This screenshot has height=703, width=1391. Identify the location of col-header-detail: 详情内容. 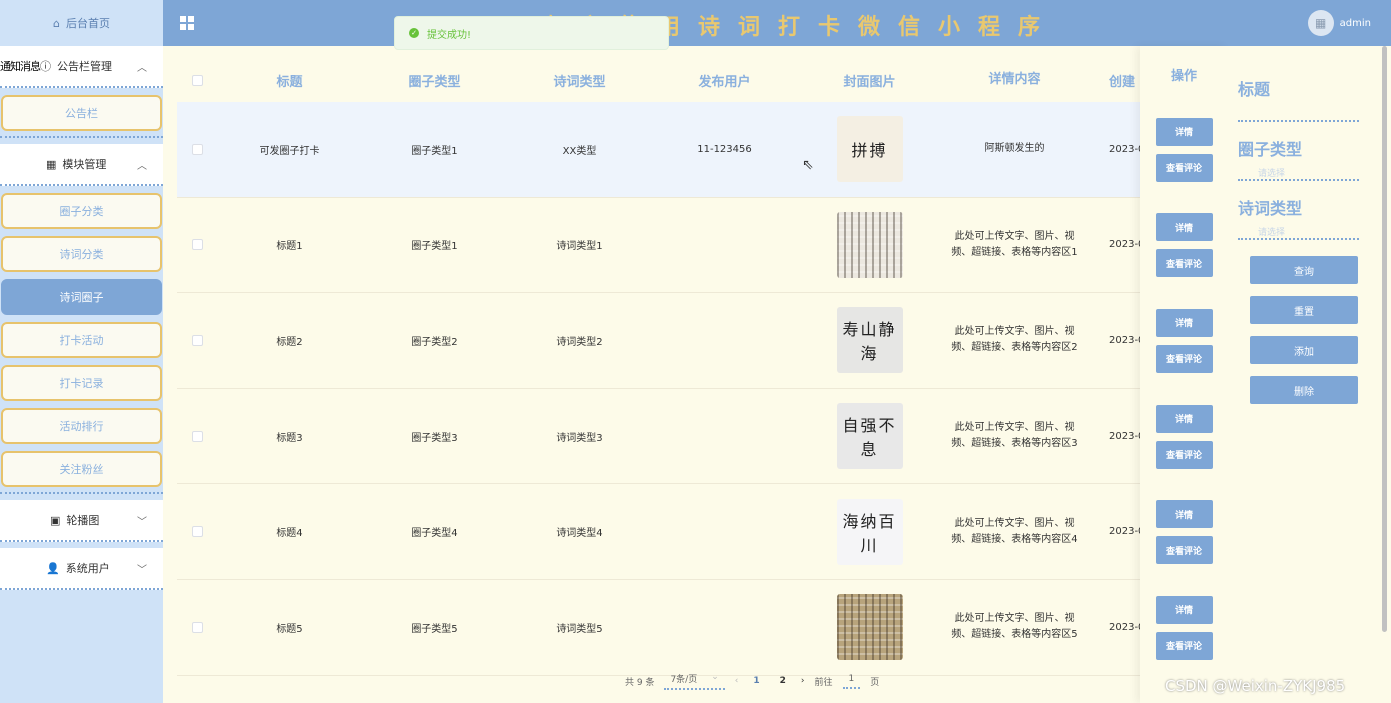
(1014, 79).